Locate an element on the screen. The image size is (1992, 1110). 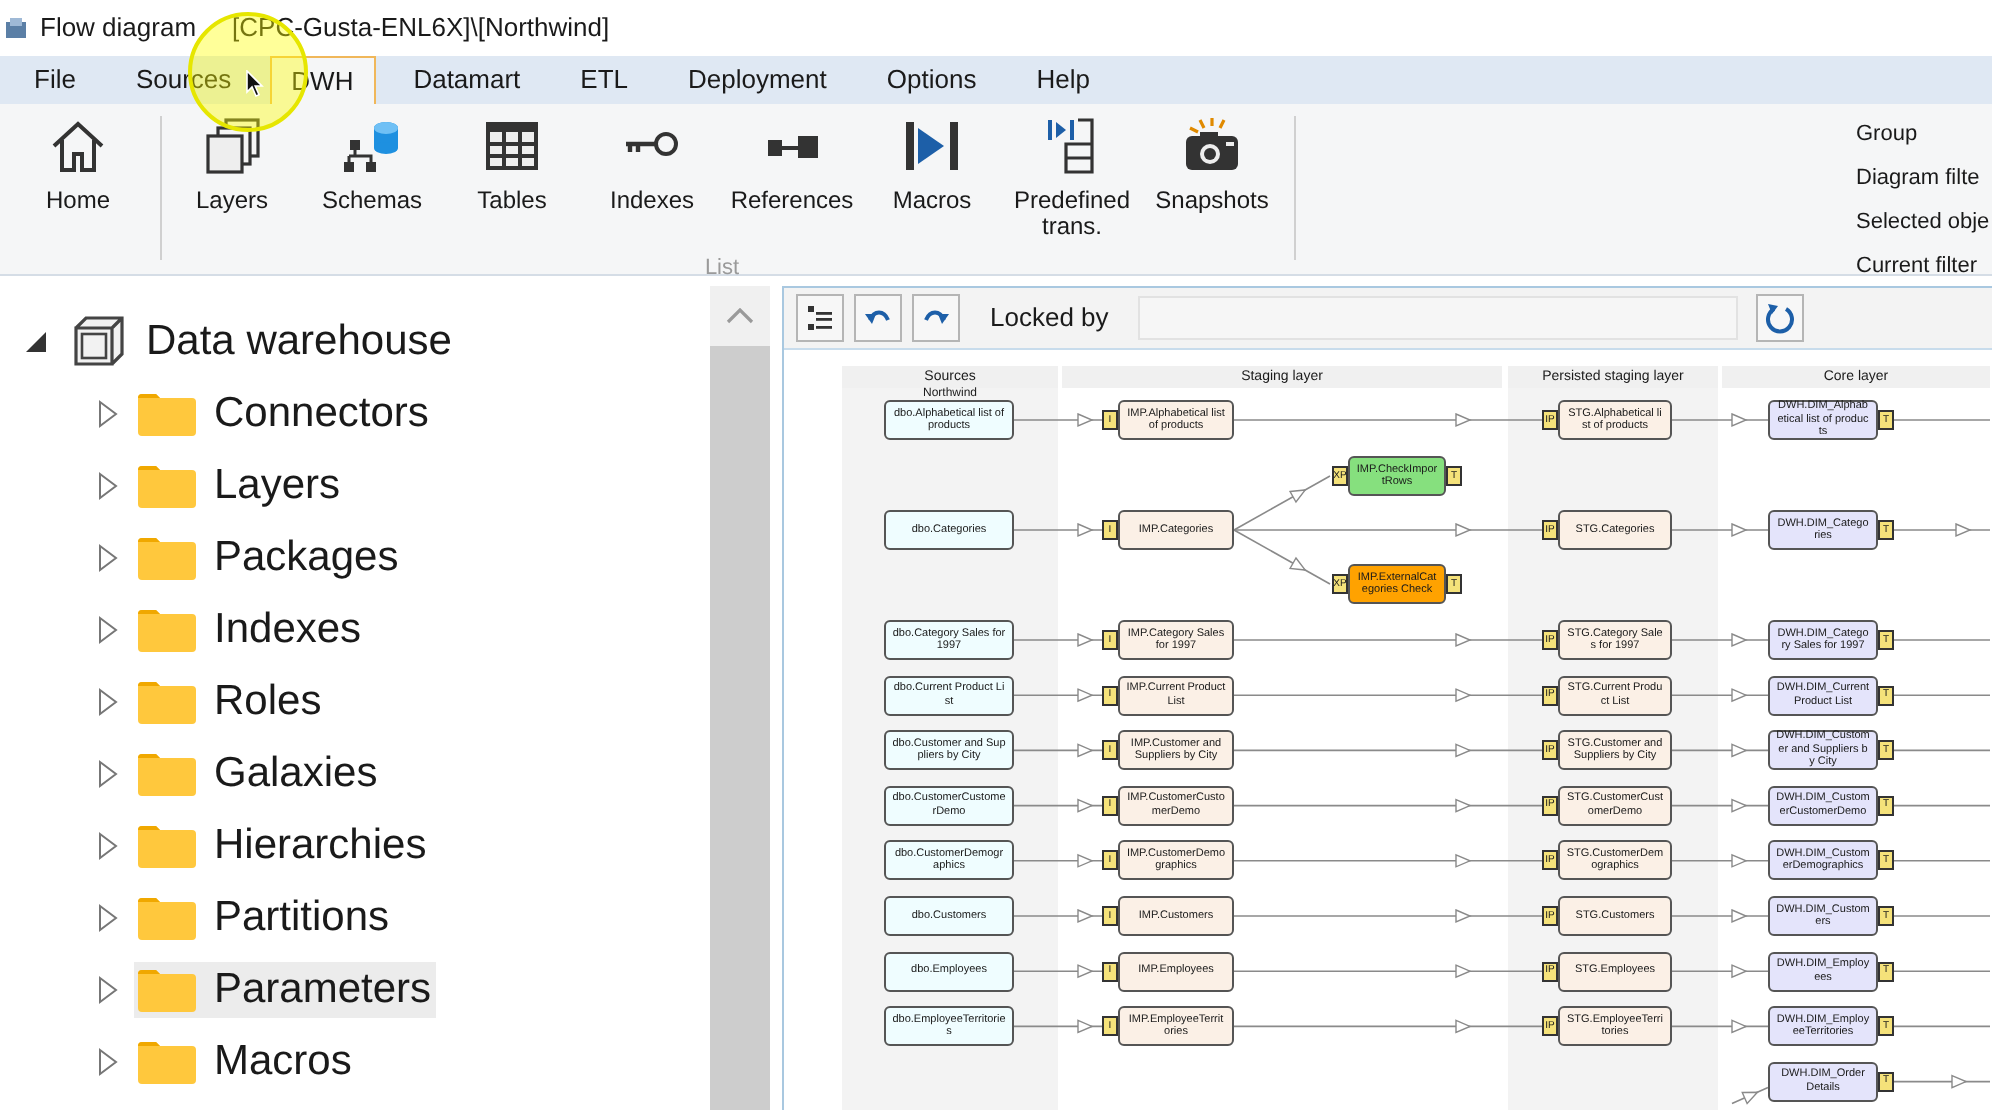
layers-icon is located at coordinates (232, 146).